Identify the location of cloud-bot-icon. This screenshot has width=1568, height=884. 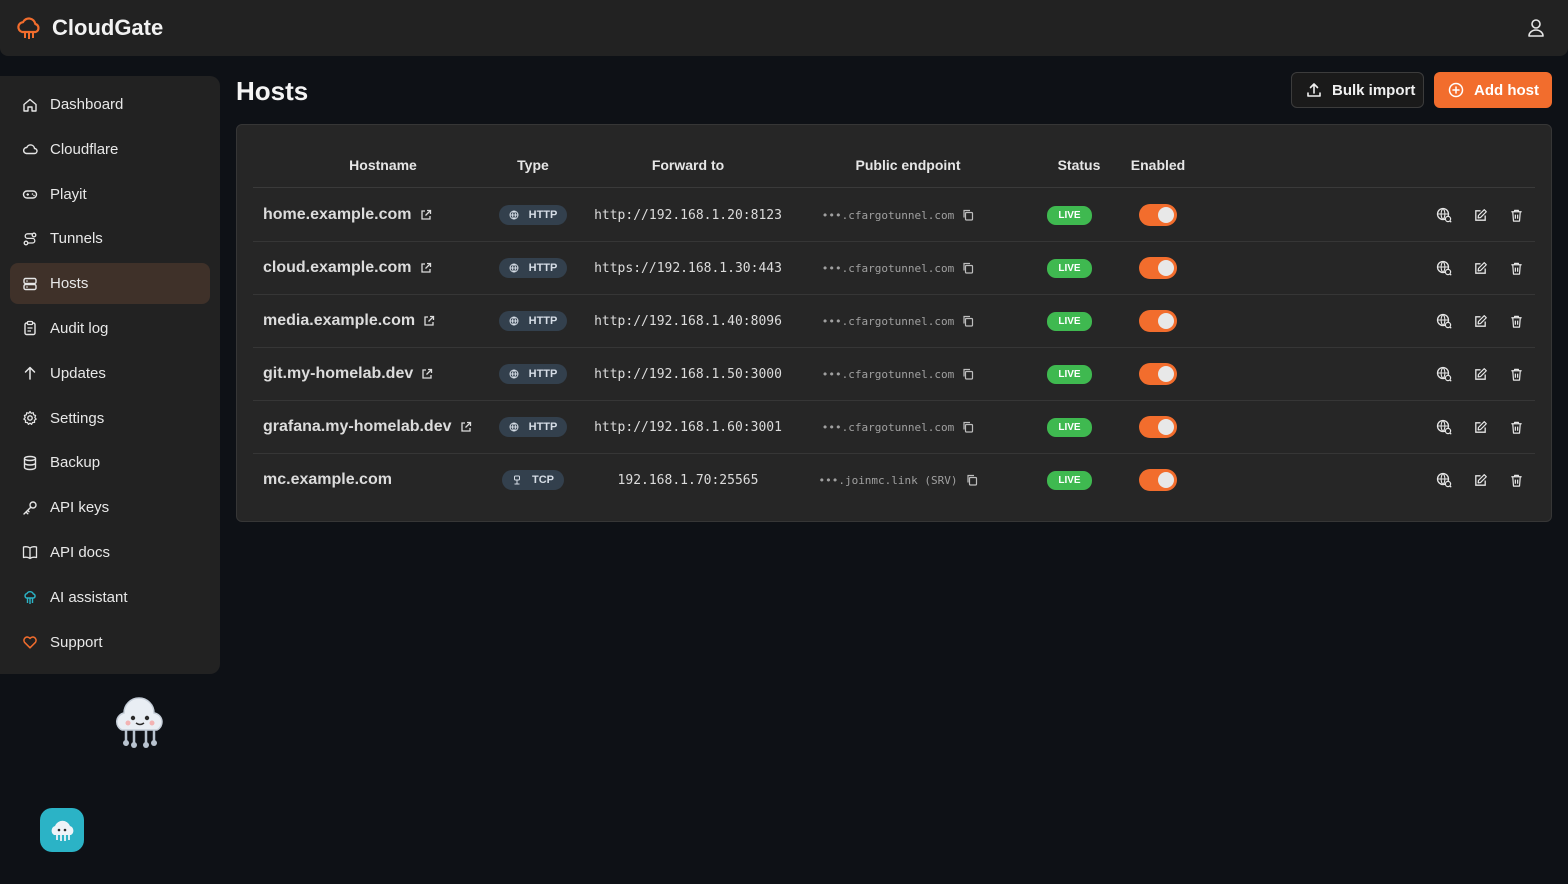
(62, 830).